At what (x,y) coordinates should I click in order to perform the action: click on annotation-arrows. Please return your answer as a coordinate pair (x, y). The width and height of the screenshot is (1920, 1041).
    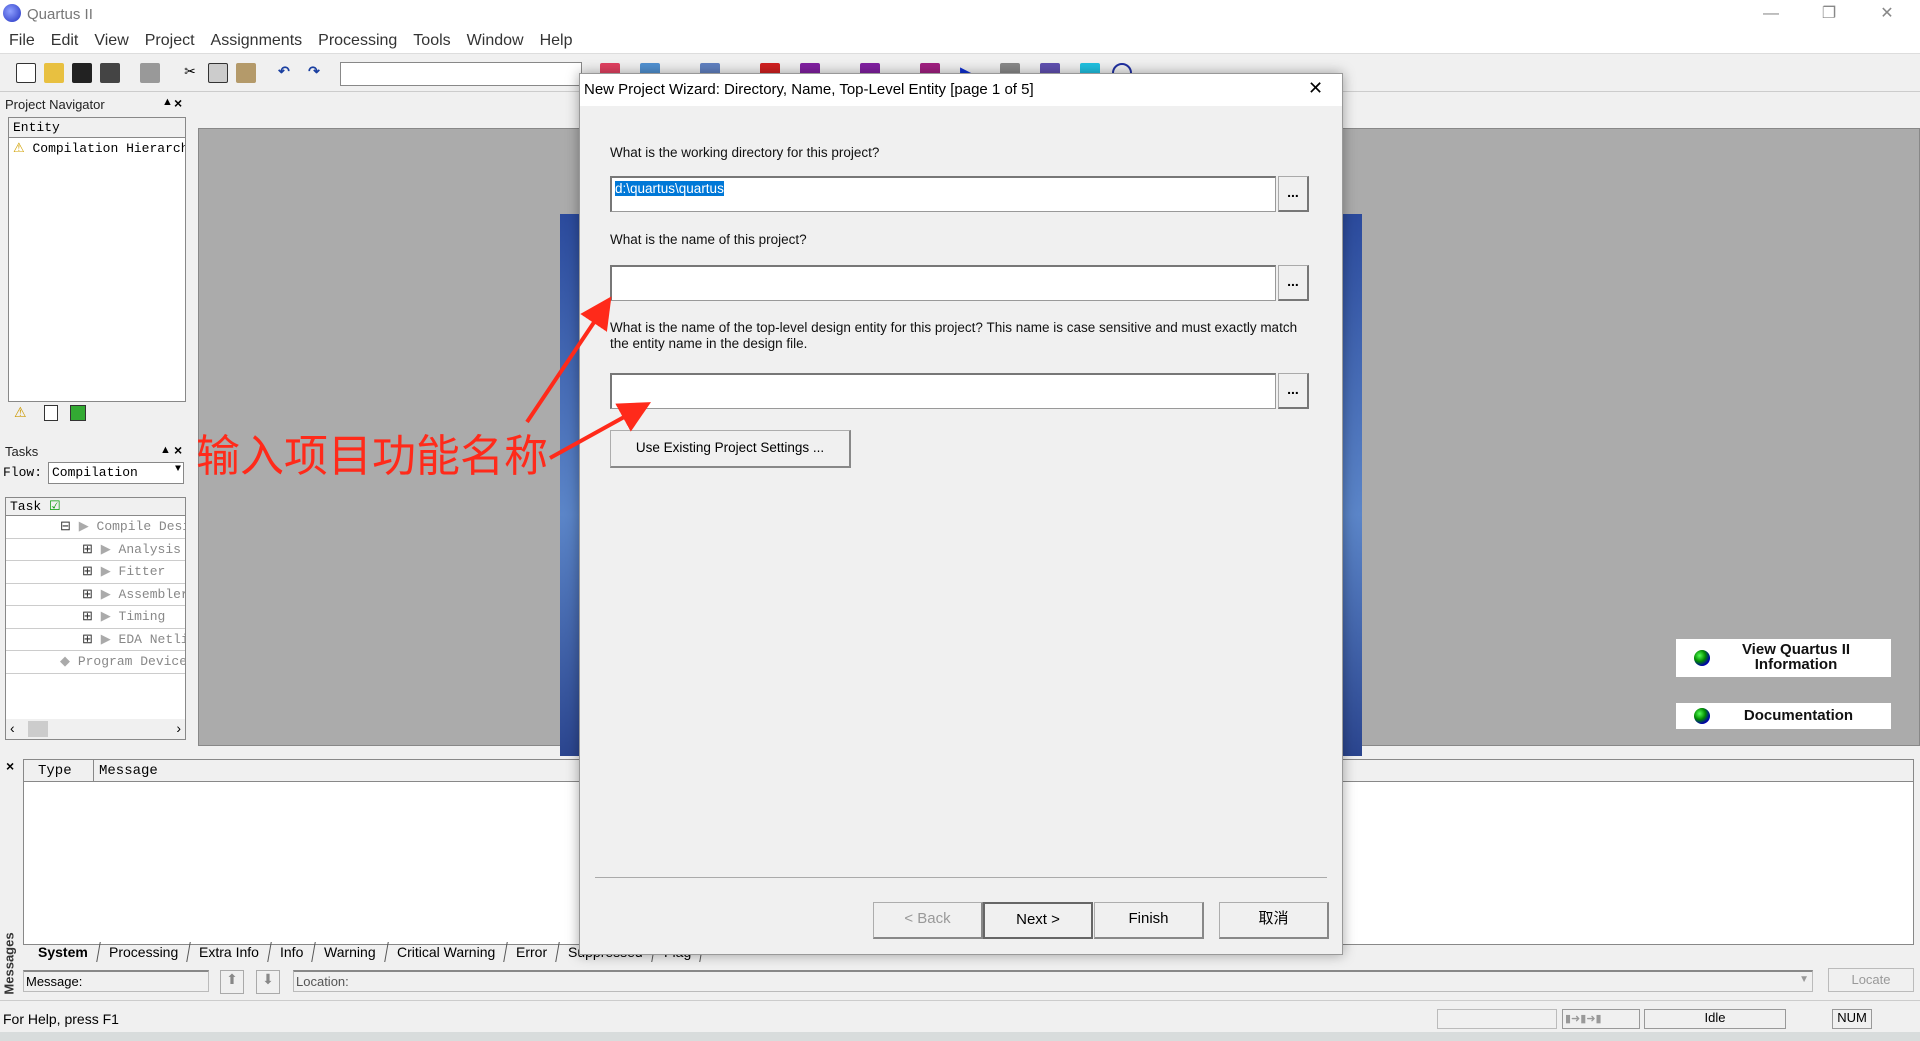
    Looking at the image, I should click on (588, 378).